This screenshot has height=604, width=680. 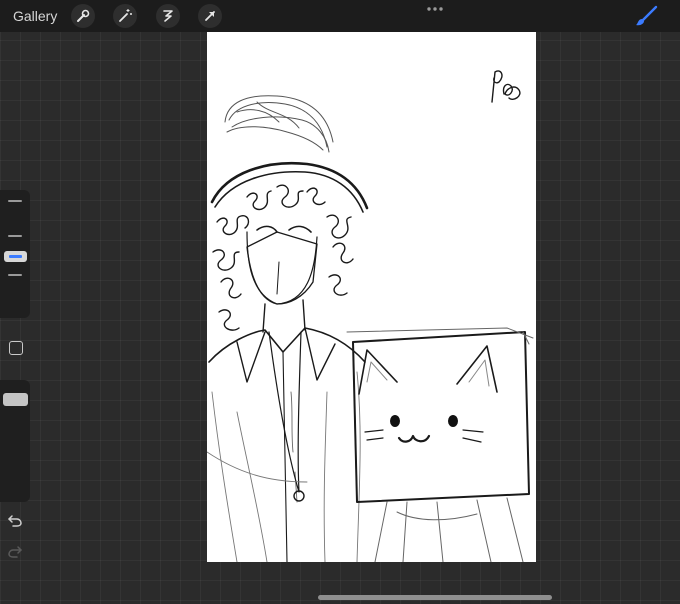 I want to click on wrench-icon, so click(x=83, y=15).